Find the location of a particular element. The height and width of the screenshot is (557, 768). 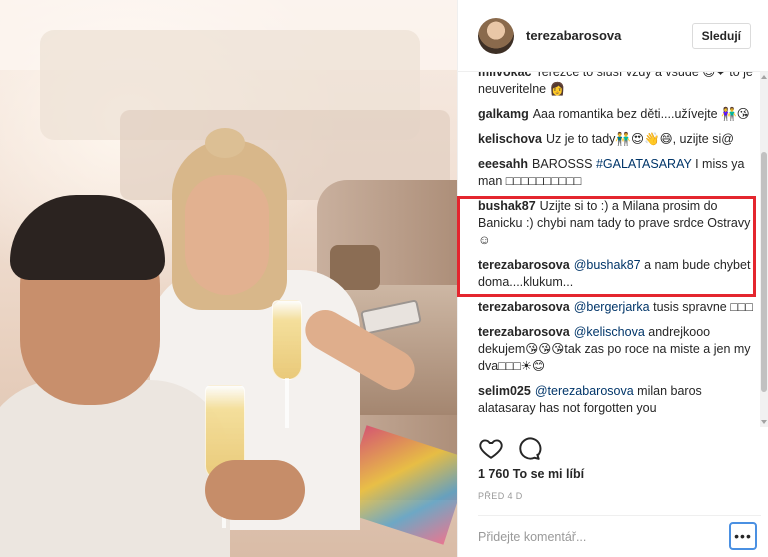

comment-username: selim025 is located at coordinates (504, 391).